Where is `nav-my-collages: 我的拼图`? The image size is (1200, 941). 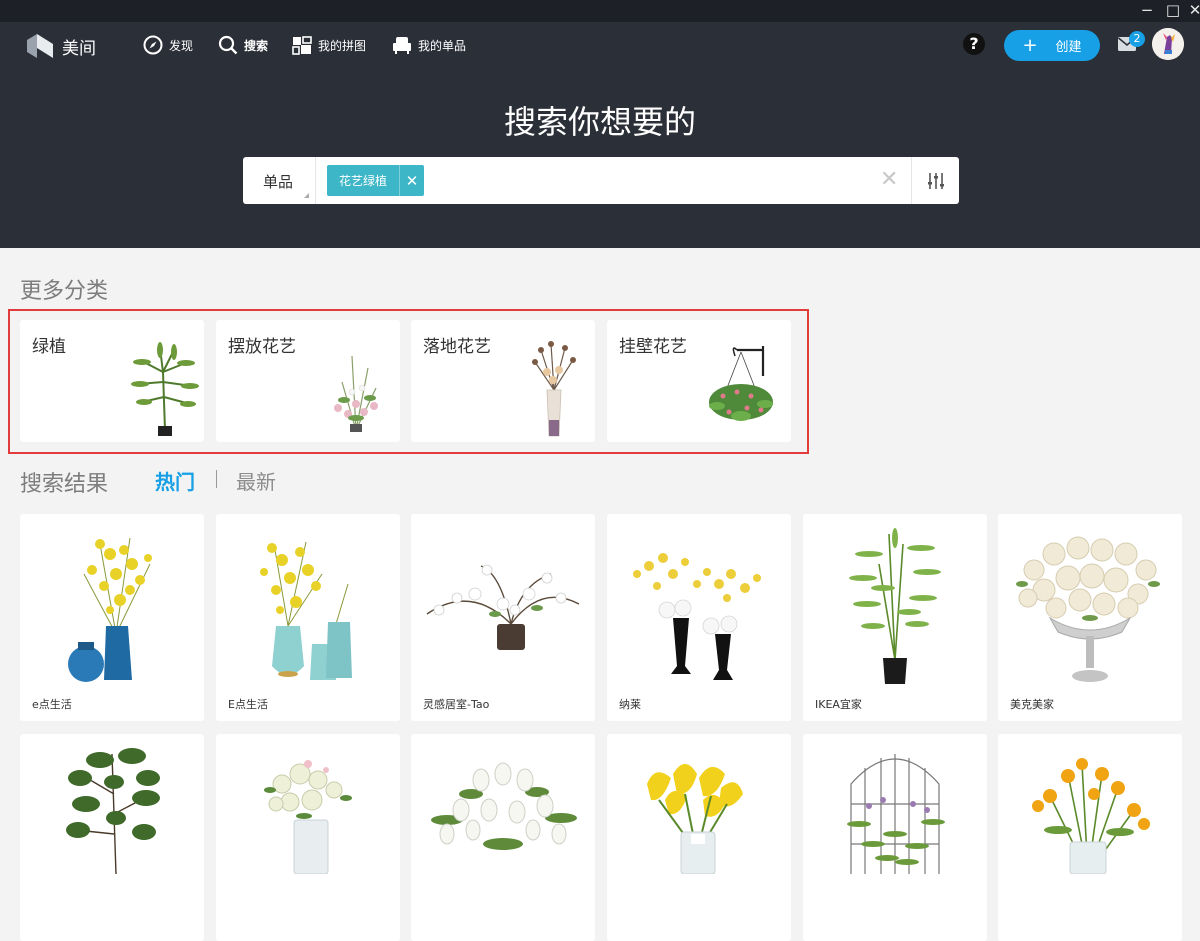
nav-my-collages: 我的拼图 is located at coordinates (329, 45).